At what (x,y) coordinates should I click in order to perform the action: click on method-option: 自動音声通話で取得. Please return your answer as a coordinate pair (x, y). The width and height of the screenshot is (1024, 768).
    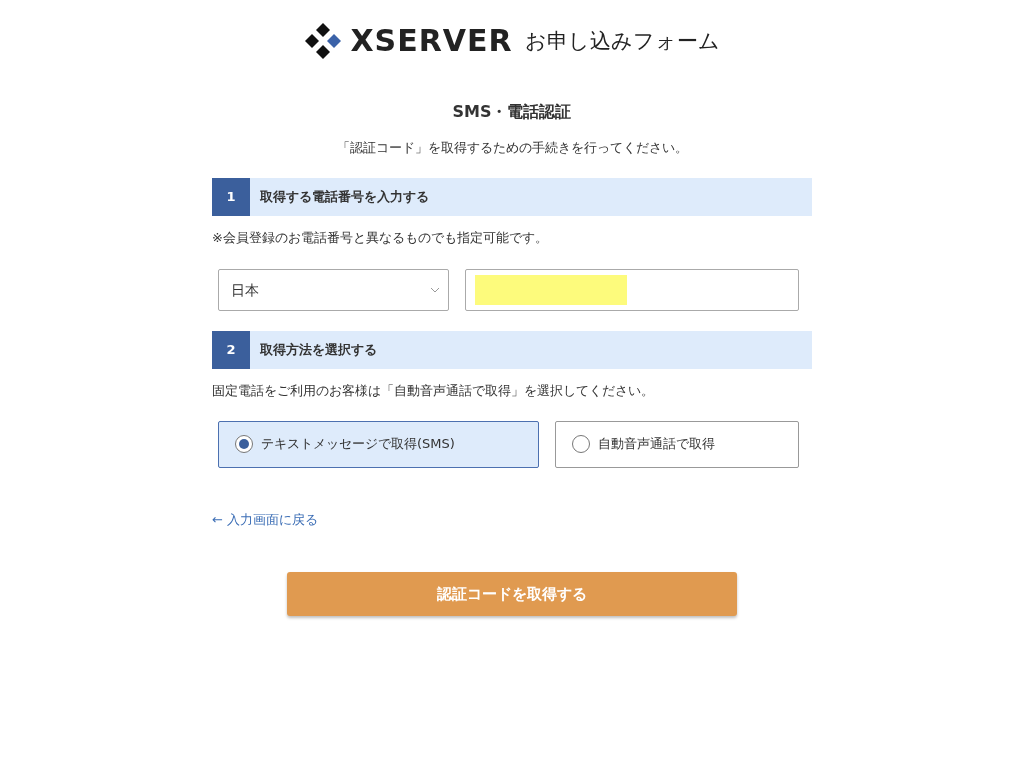
    Looking at the image, I should click on (676, 444).